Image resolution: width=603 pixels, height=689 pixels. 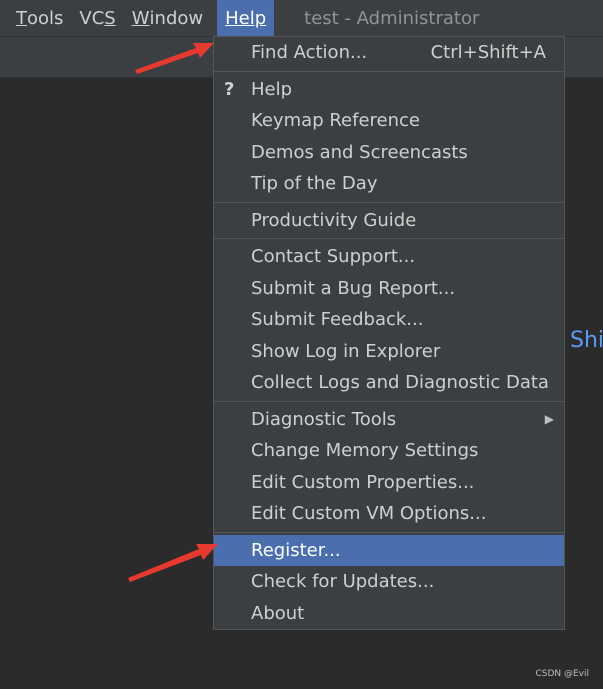 I want to click on red-arrow-annotation-find-action, so click(x=174, y=58).